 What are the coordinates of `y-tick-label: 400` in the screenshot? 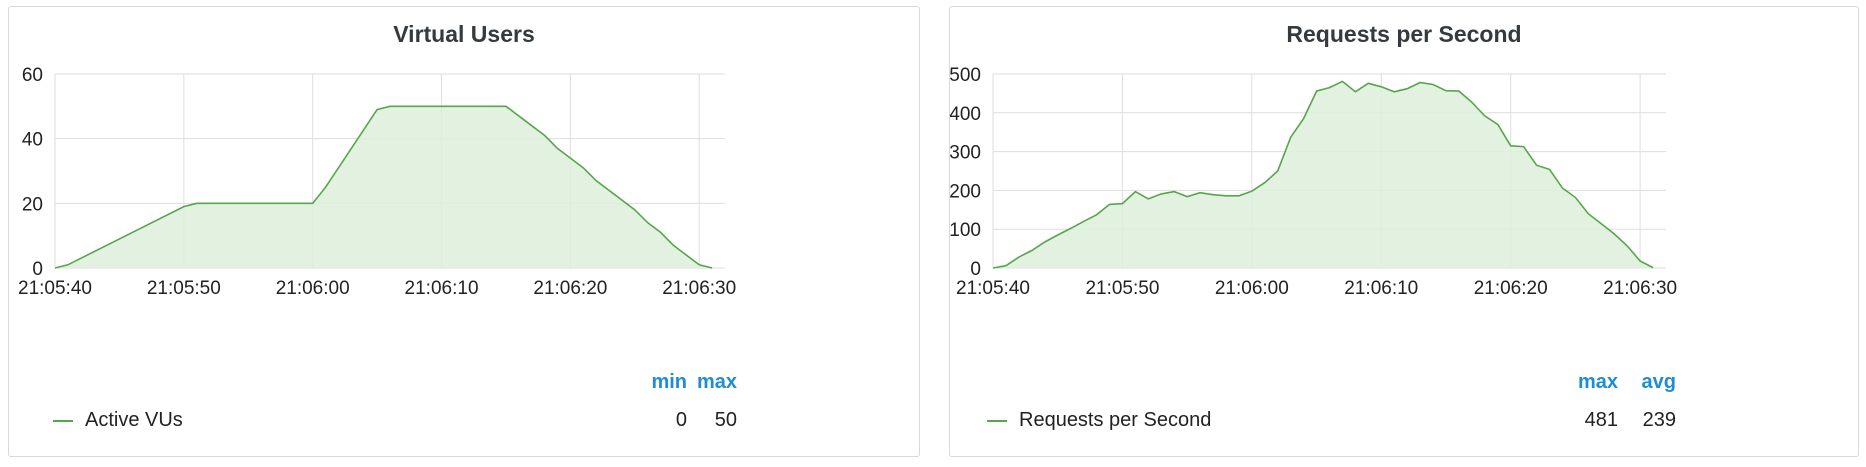 It's located at (965, 114).